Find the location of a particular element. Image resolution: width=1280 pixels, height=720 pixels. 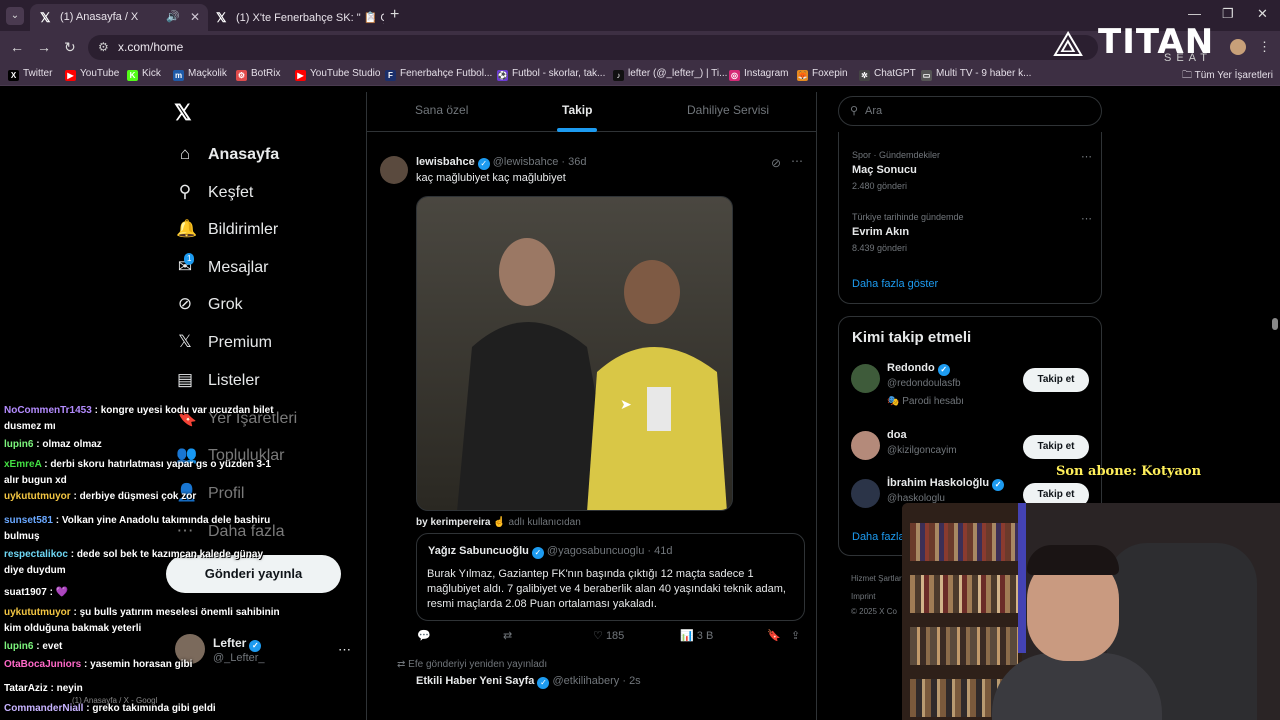

tweet-author-name: Etkili Haber Yeni Sayfa is located at coordinates (475, 681).